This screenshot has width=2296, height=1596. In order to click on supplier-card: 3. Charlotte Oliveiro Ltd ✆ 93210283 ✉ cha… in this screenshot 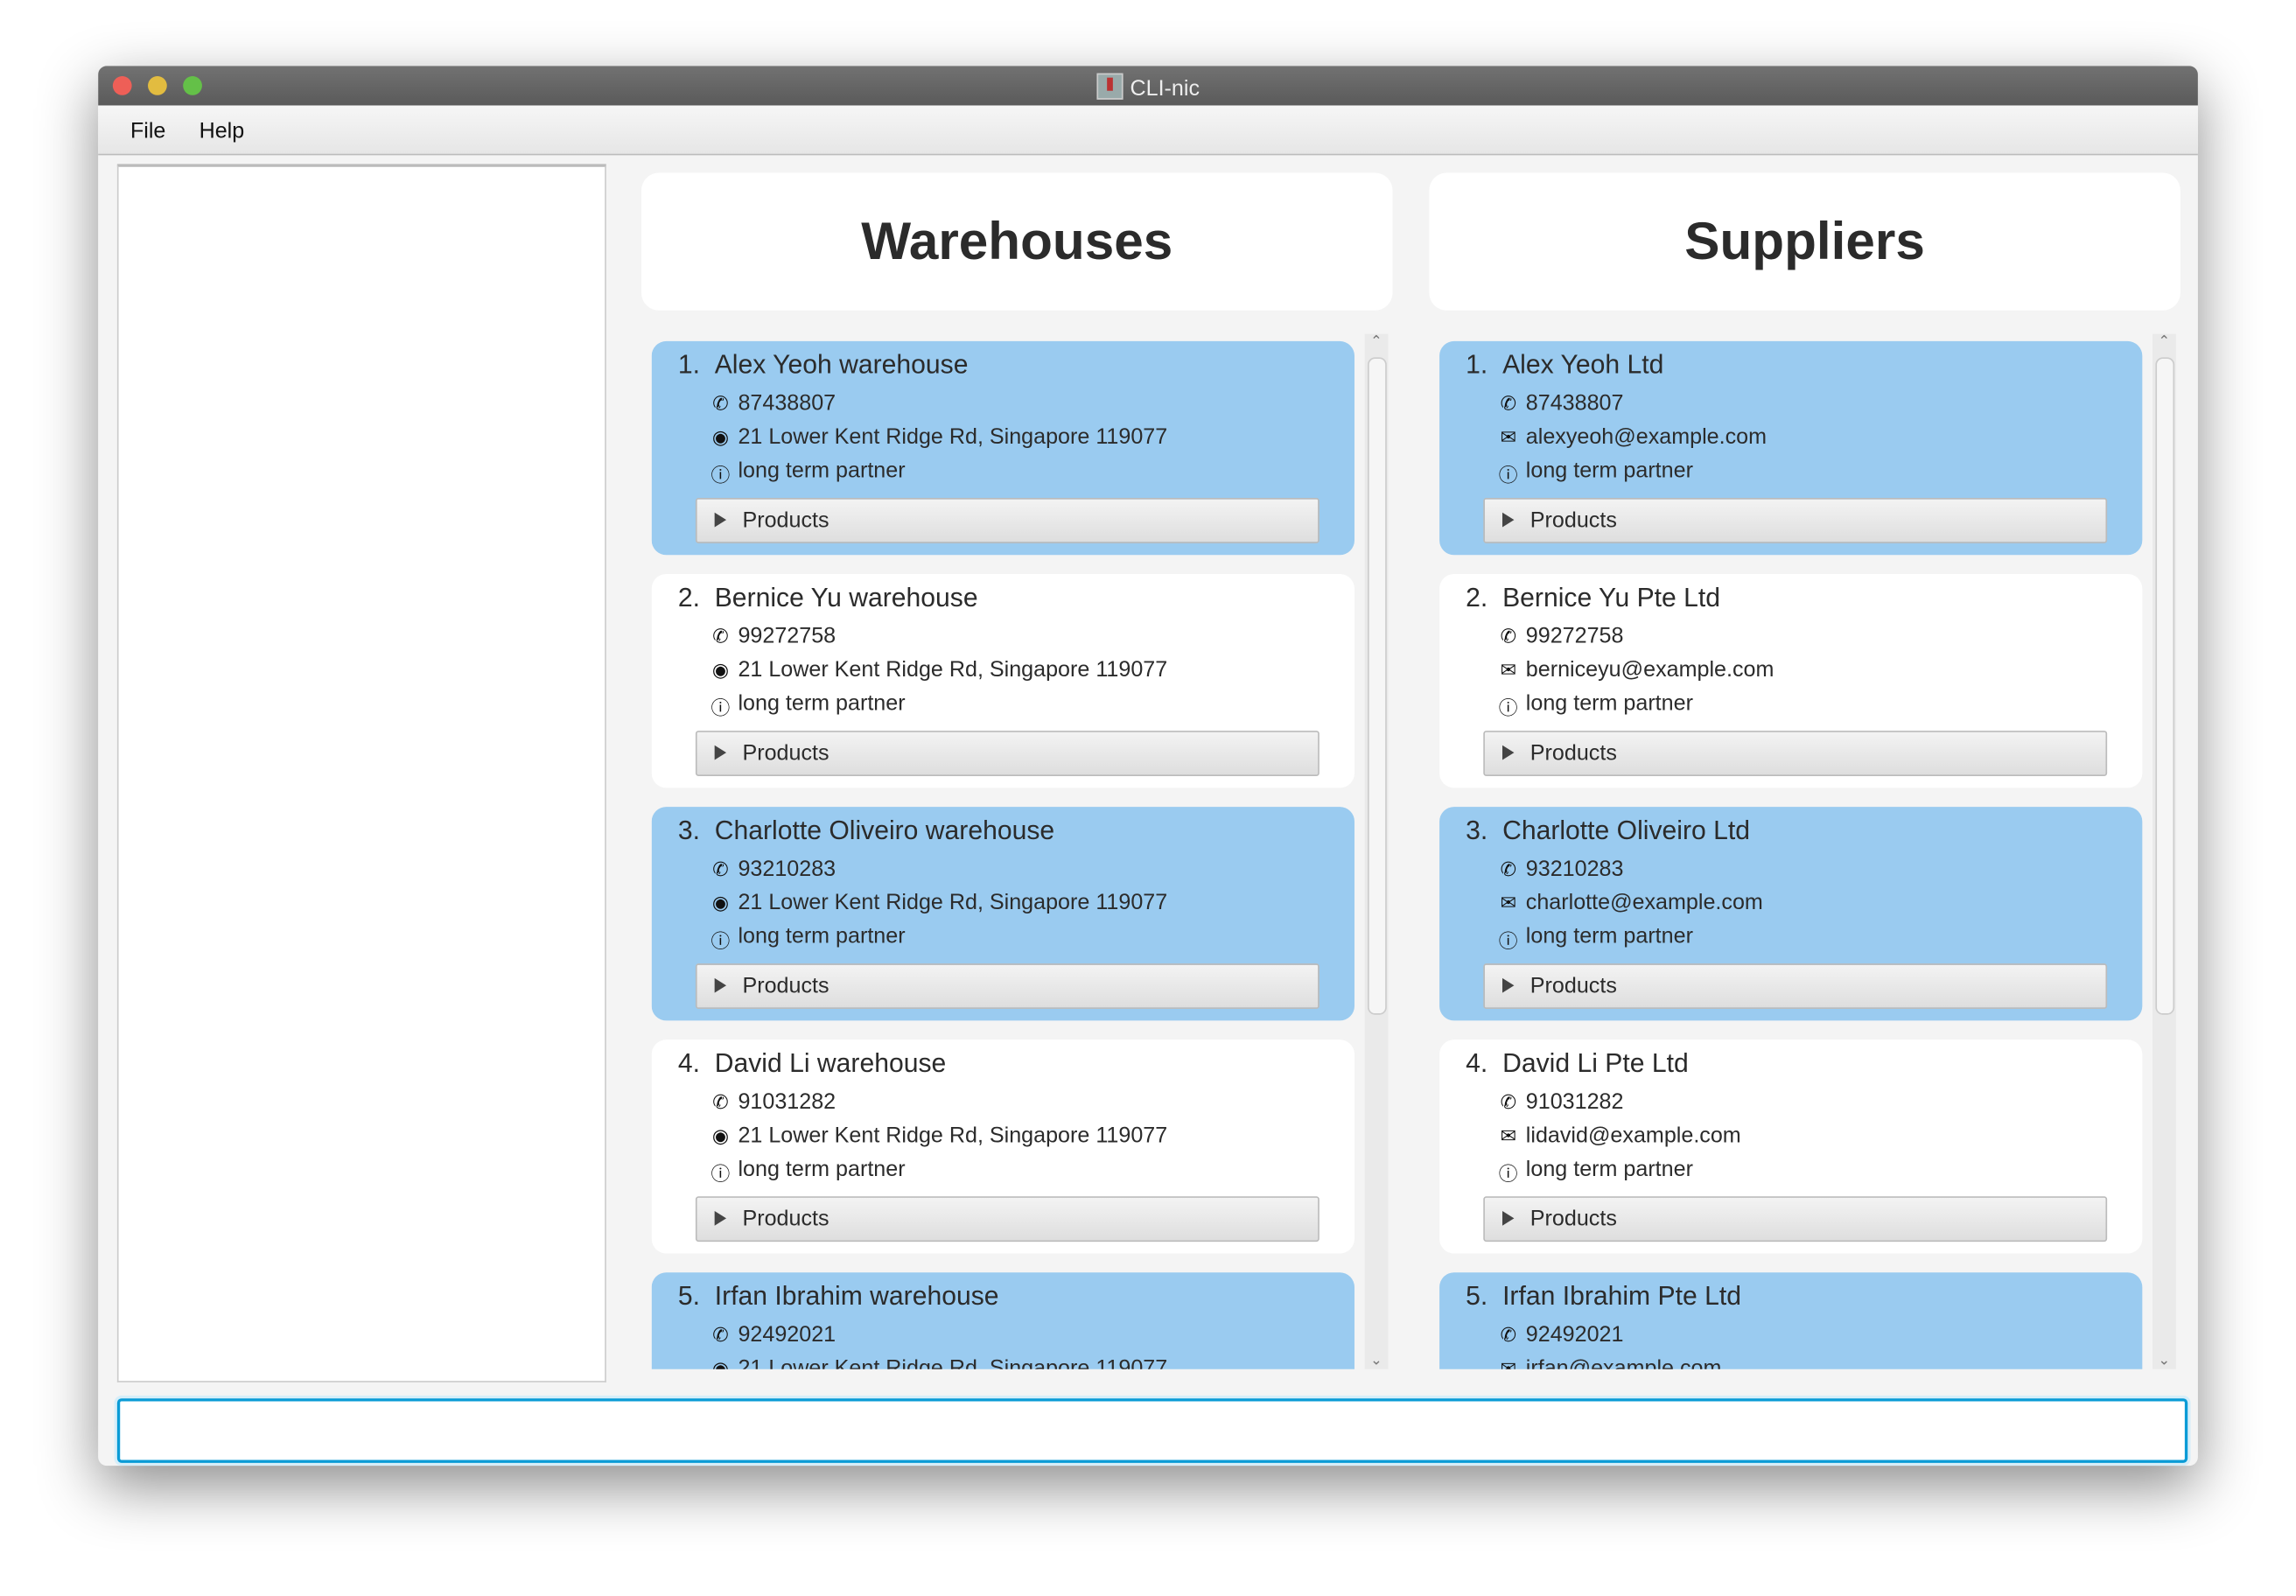, I will do `click(1791, 914)`.